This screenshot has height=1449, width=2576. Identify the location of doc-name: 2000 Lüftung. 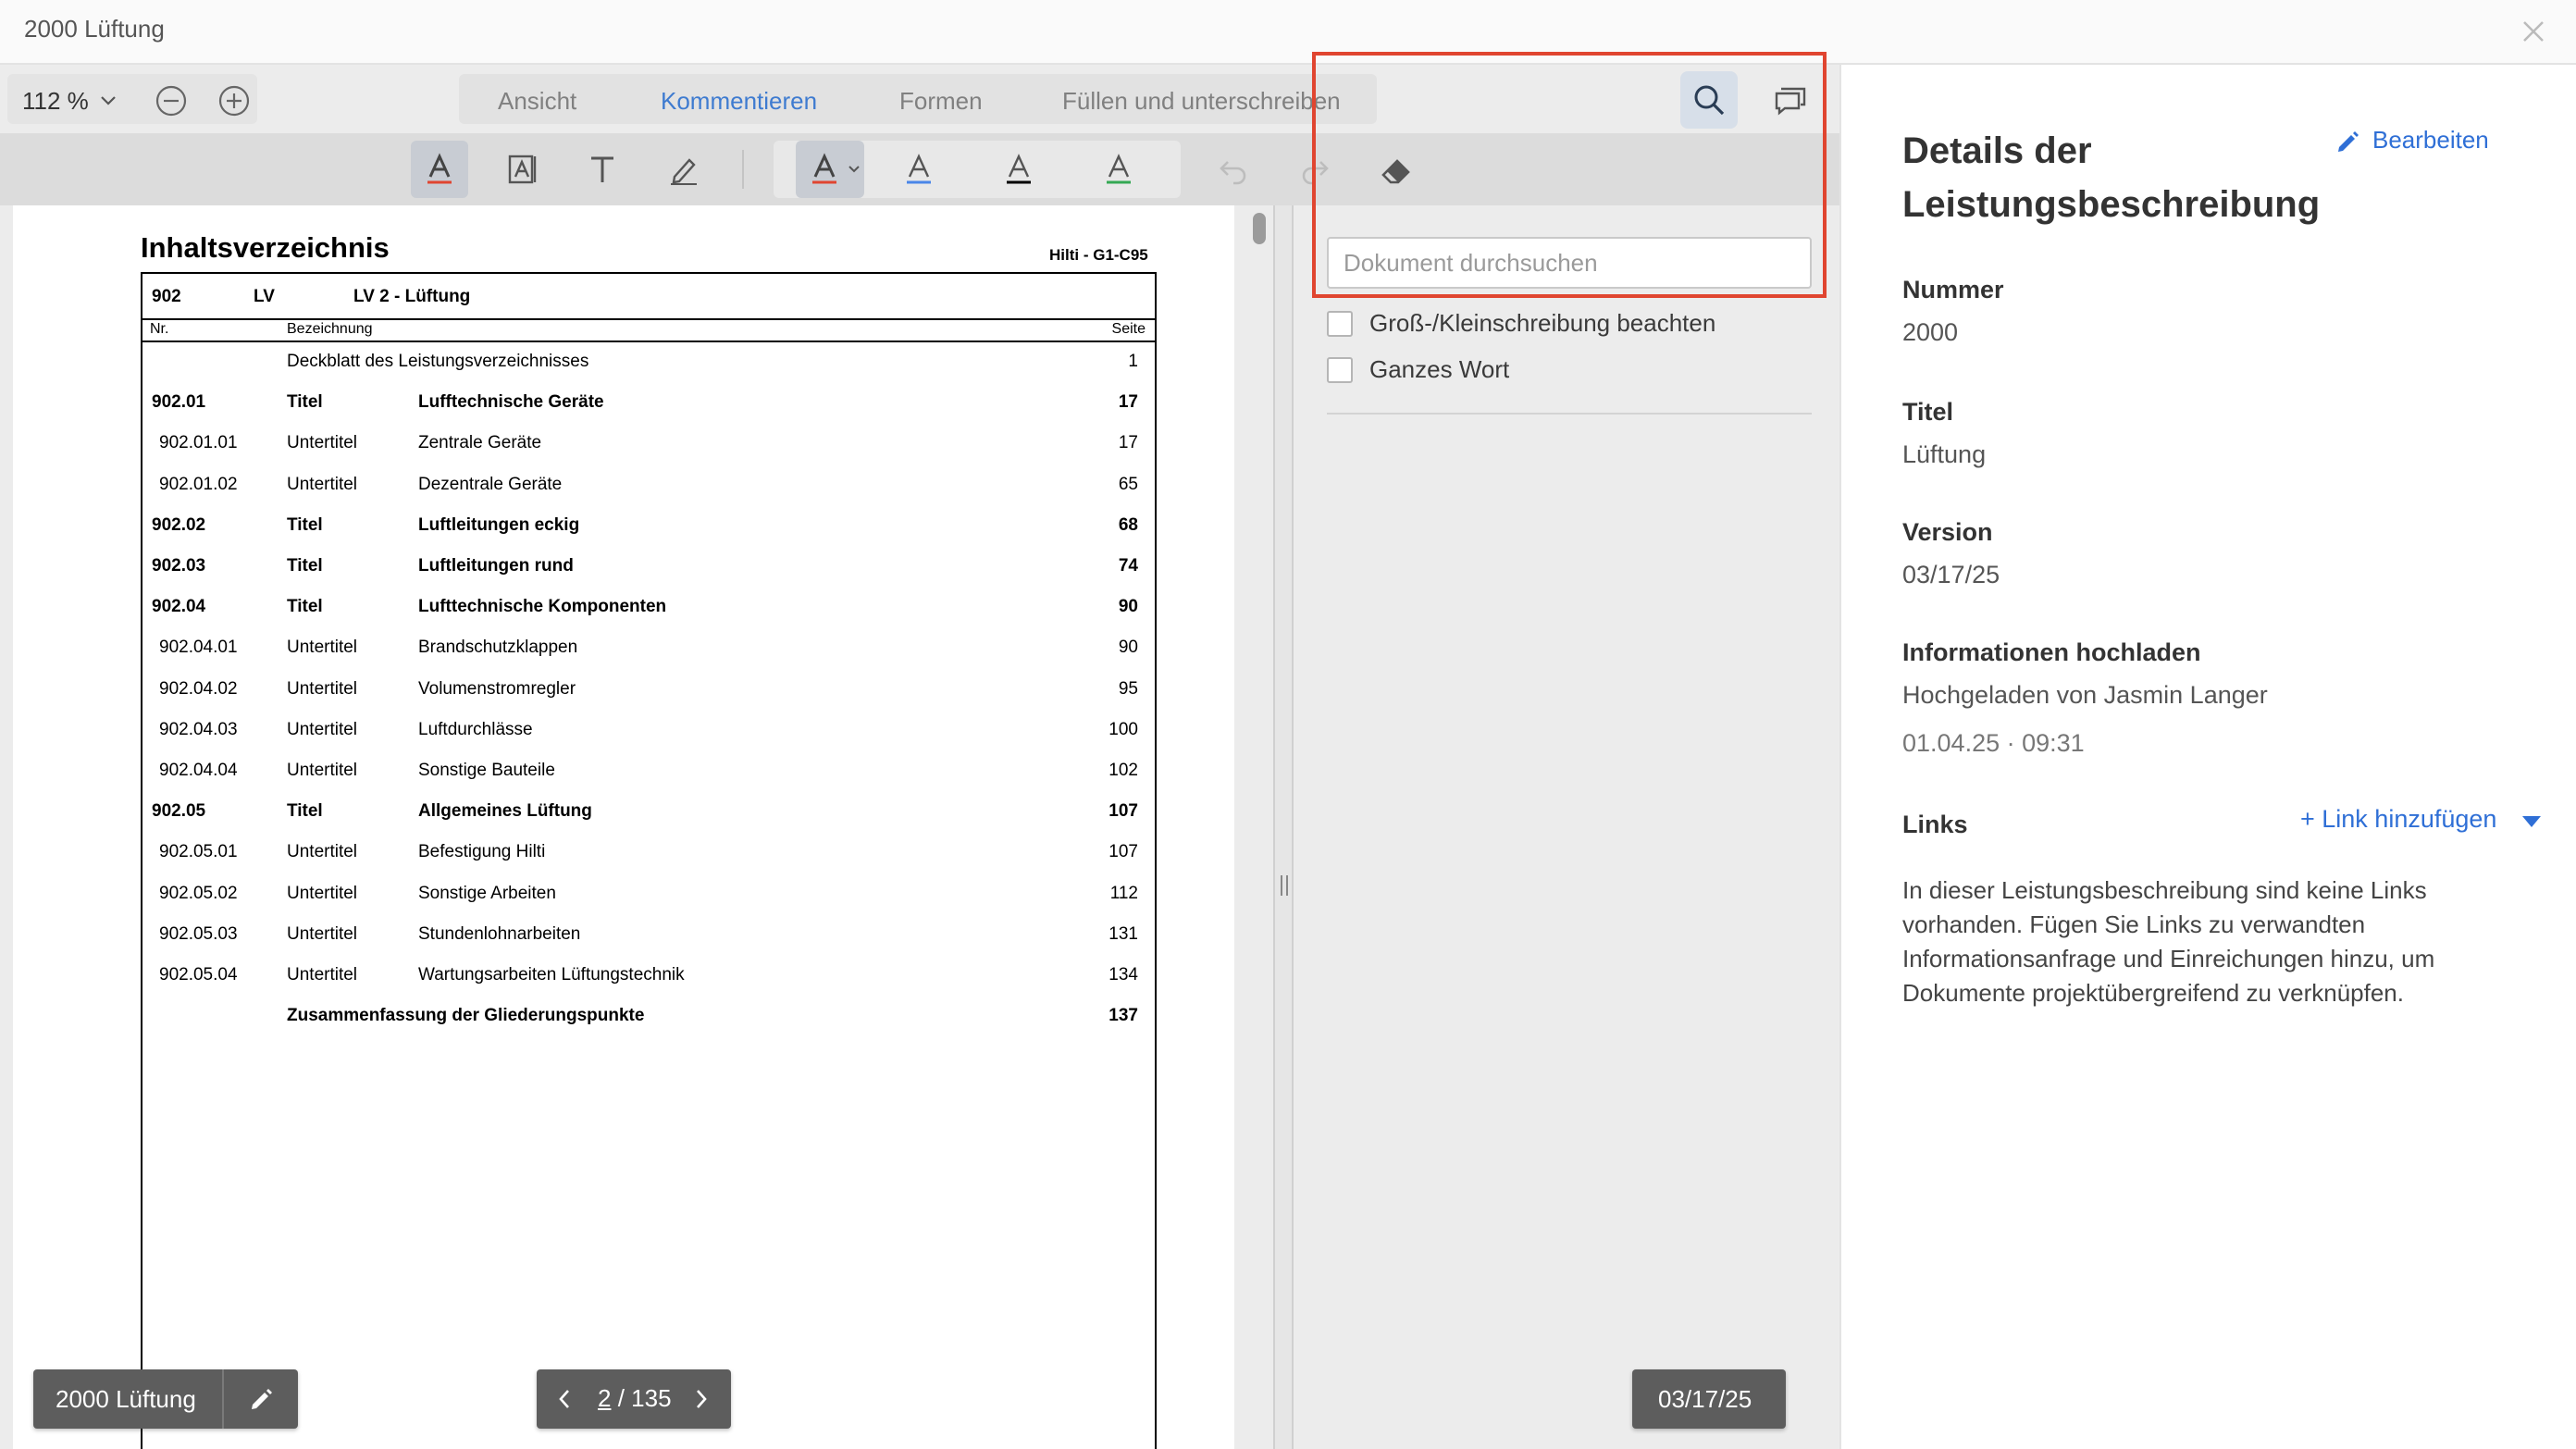
(126, 1399).